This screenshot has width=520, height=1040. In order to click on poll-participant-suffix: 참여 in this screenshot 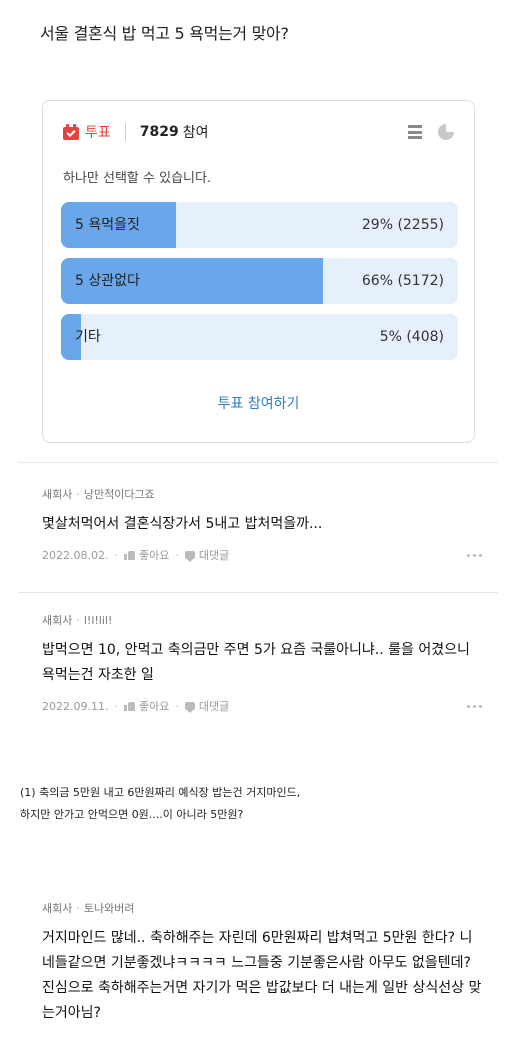, I will do `click(195, 133)`.